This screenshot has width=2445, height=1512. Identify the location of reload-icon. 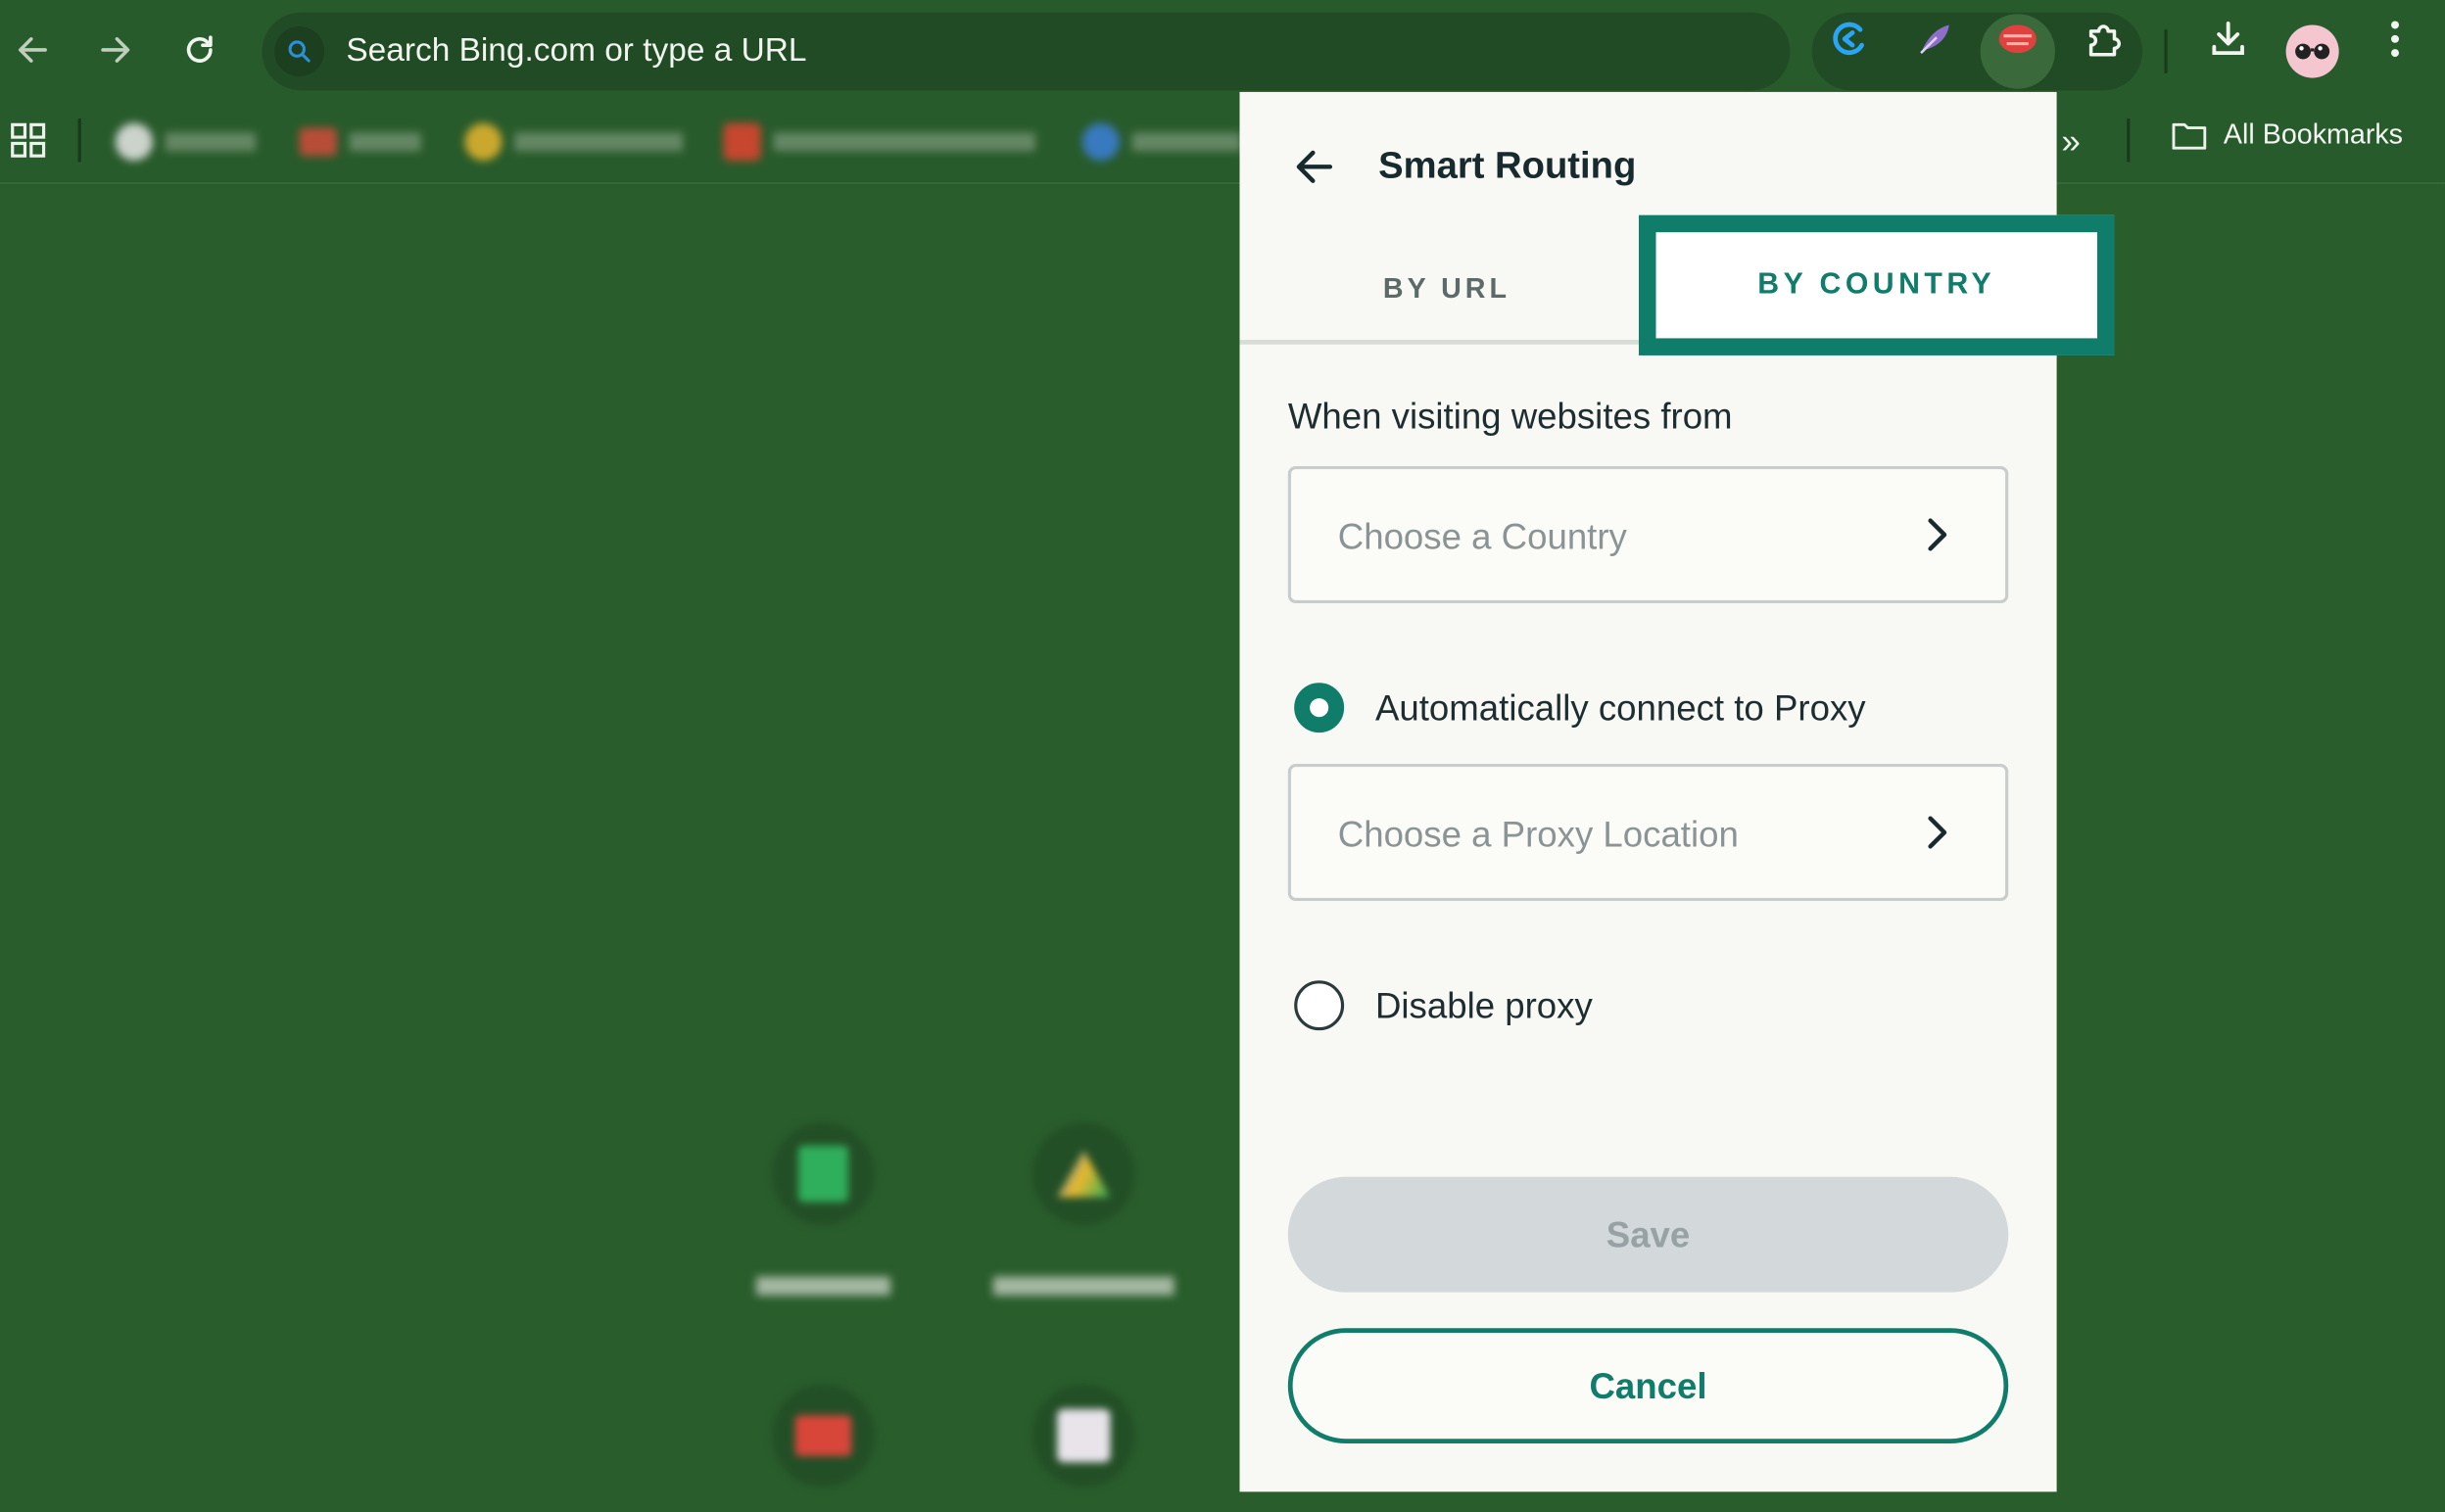
(200, 49).